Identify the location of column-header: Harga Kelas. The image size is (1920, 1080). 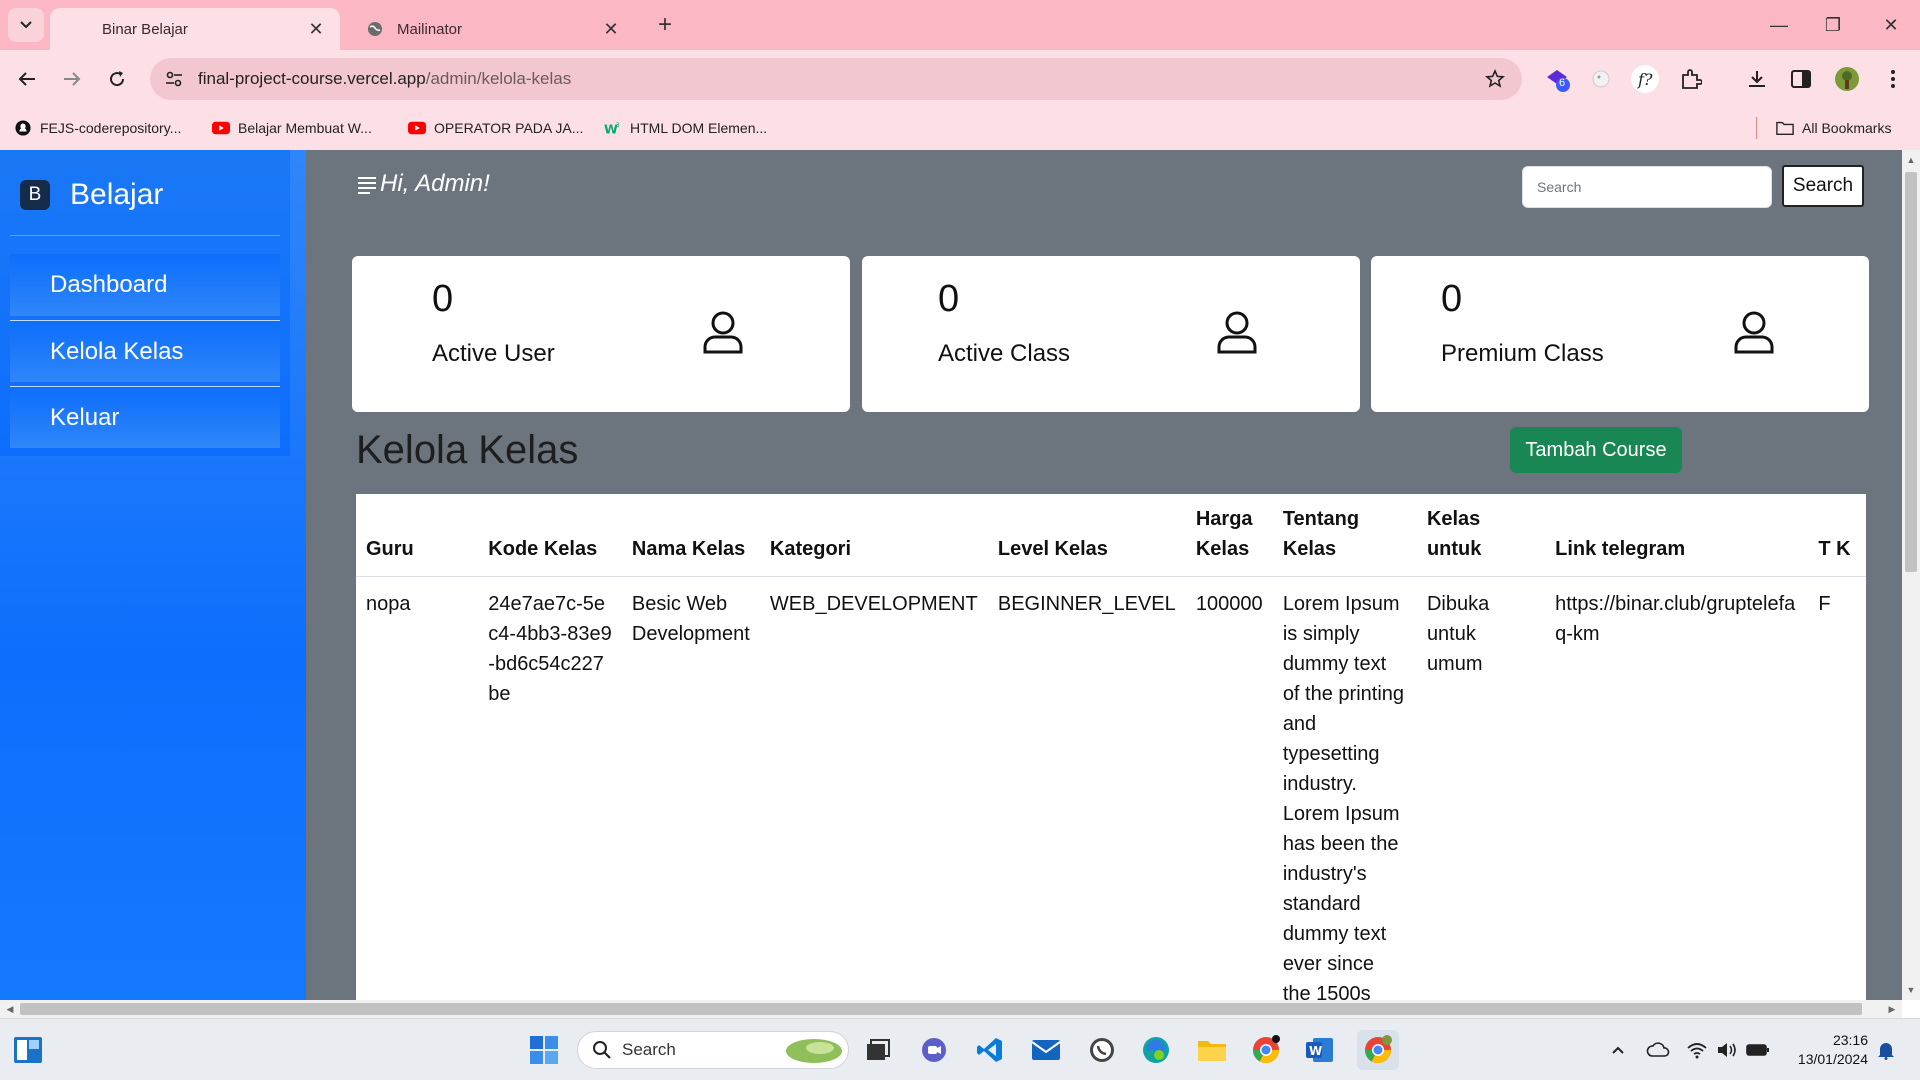
(1229, 535).